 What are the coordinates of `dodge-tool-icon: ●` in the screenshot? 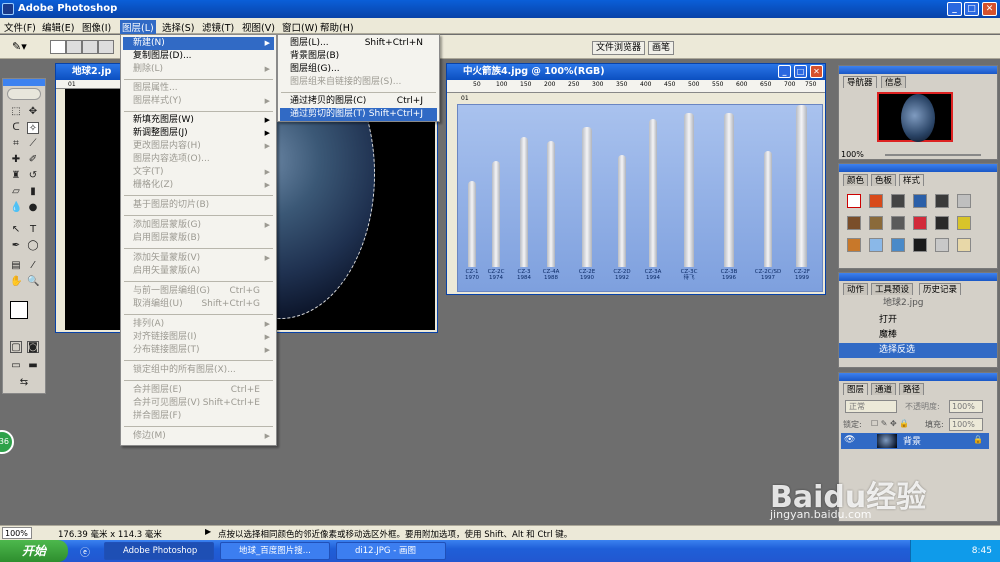 It's located at (33, 208).